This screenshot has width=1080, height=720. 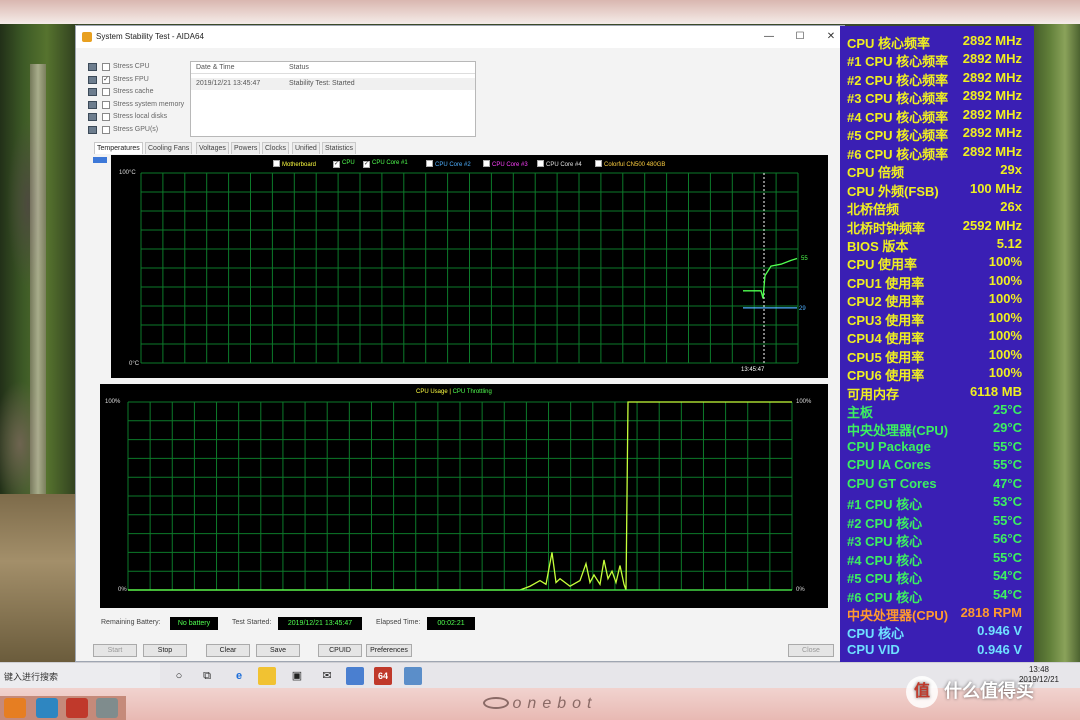 I want to click on sensor-row: CPU 使用率 100%, so click(x=937, y=262).